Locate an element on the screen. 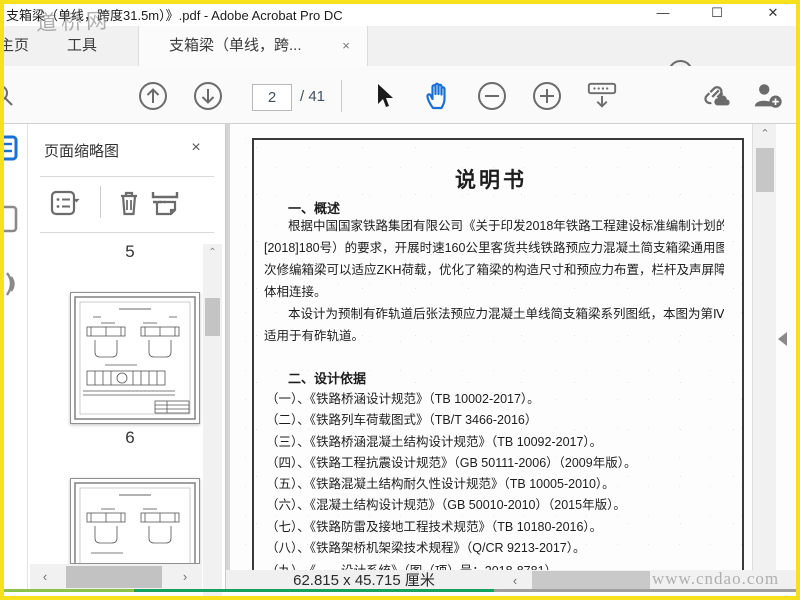  scroll-right-icon: › is located at coordinates (185, 577).